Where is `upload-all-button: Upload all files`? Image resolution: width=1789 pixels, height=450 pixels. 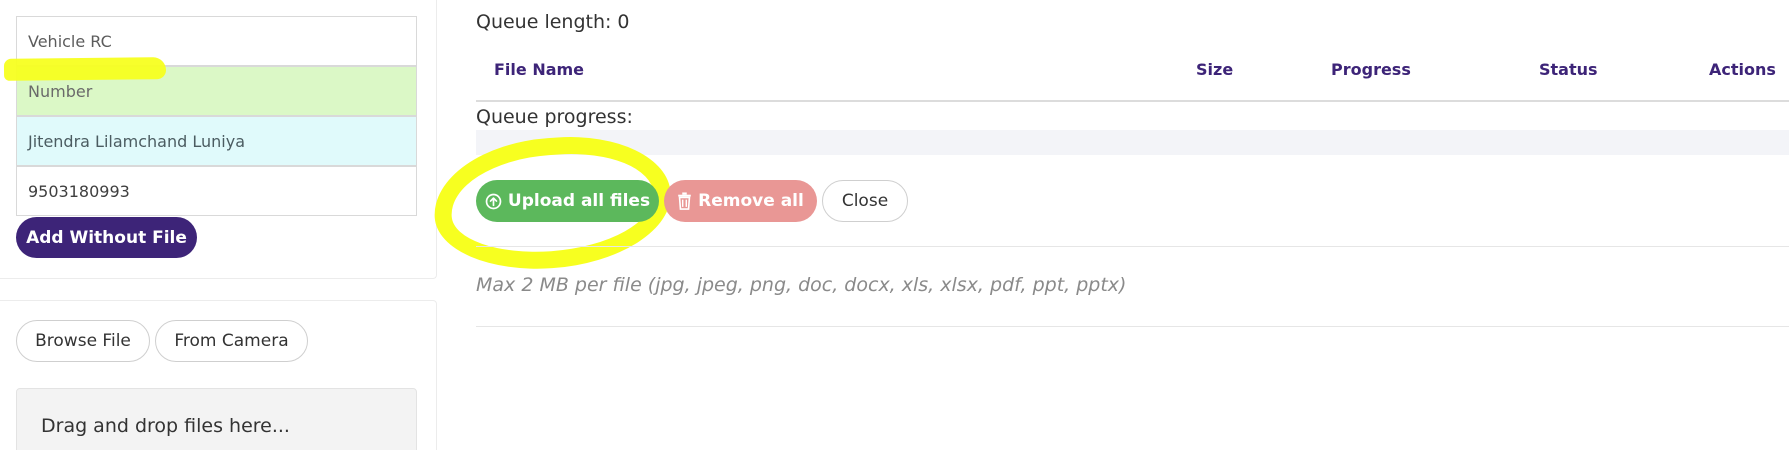 upload-all-button: Upload all files is located at coordinates (567, 201).